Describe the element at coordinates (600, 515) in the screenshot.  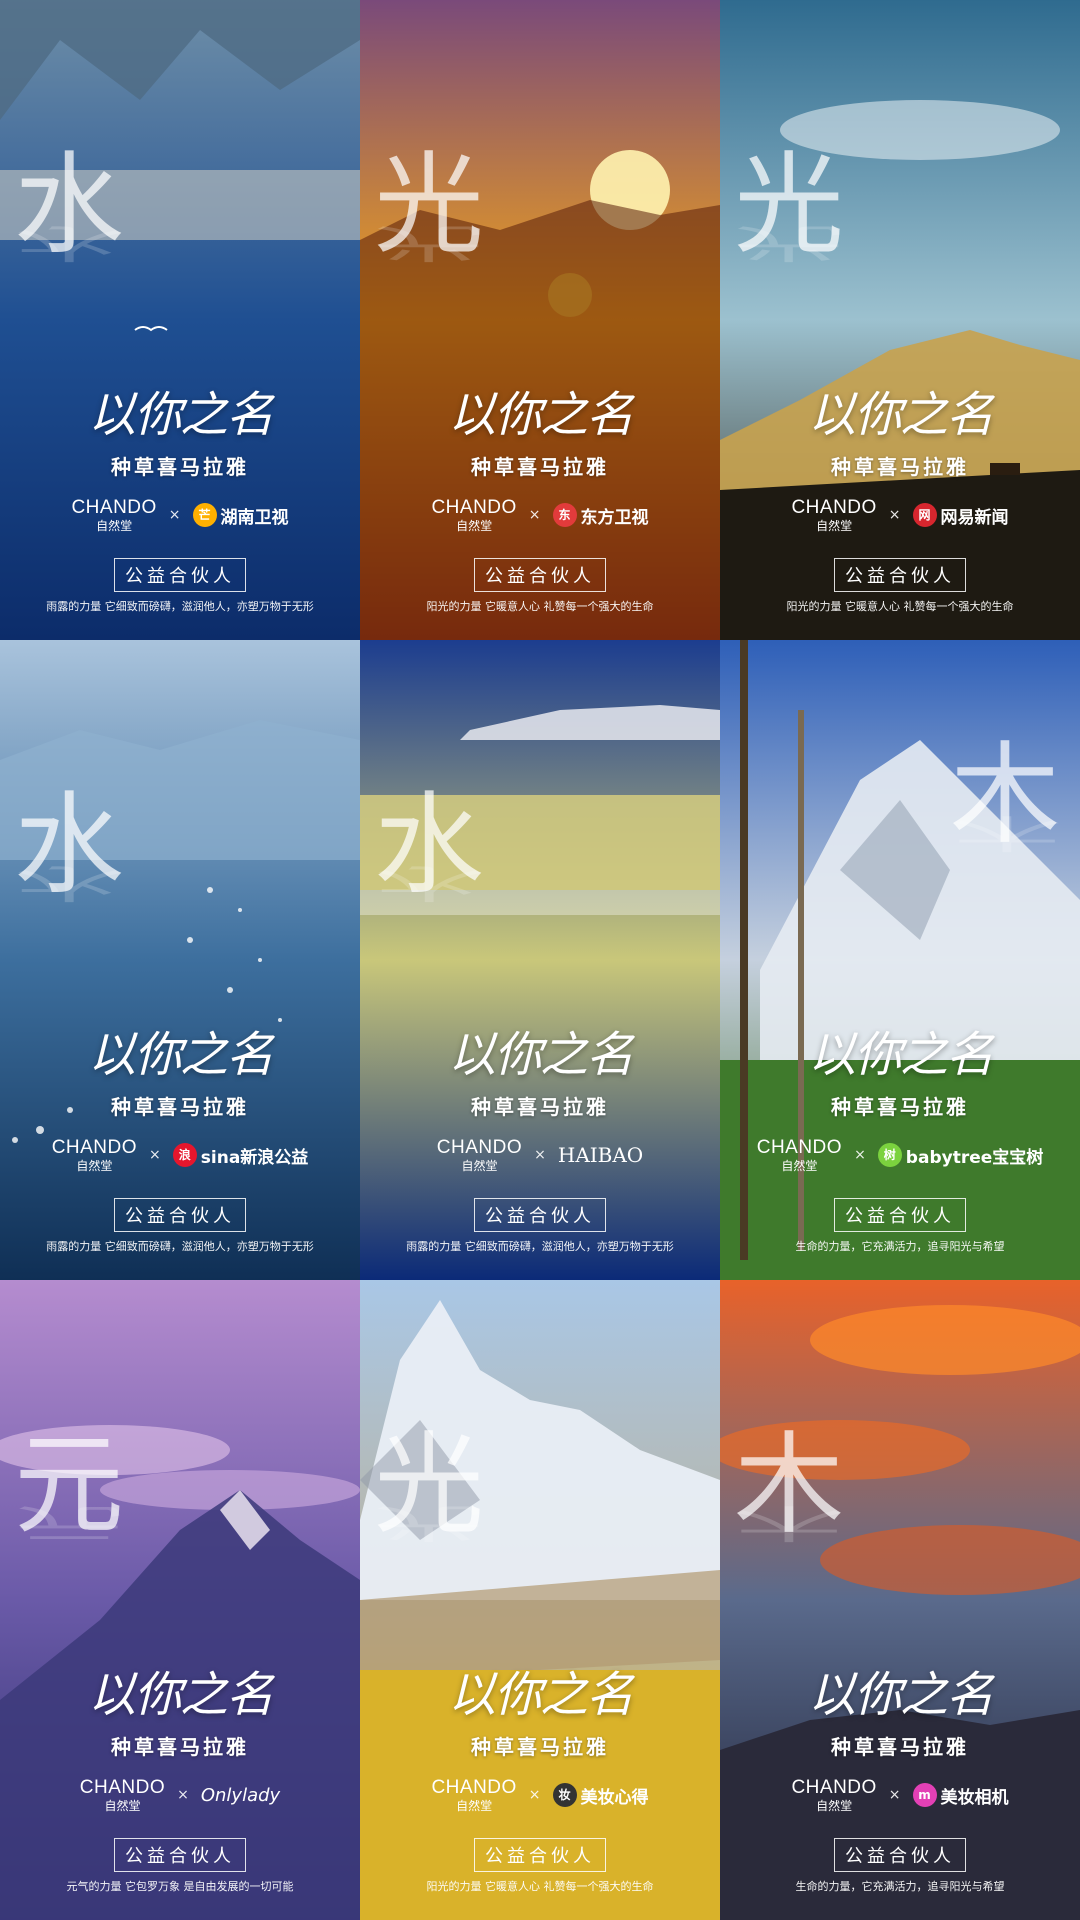
I see `dragon-tv-logo-icon: 东东方卫视` at that location.